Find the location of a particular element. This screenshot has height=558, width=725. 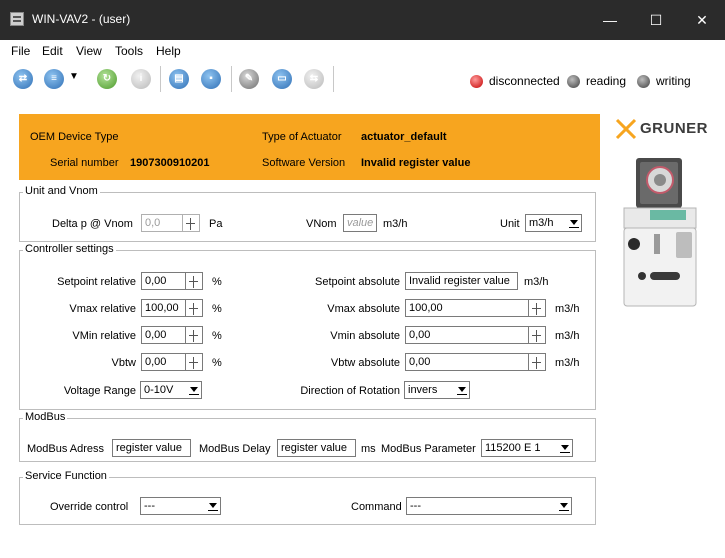

override-control-select: --- is located at coordinates (180, 506).